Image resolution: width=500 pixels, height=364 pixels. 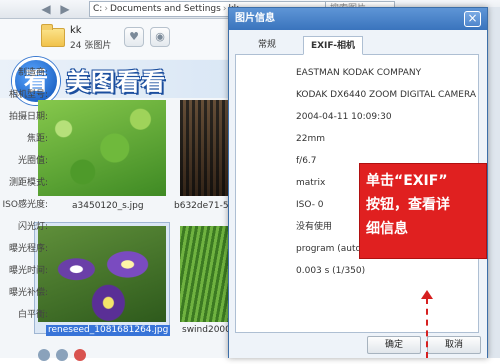 I want to click on bottom-toolbar, so click(x=65, y=356).